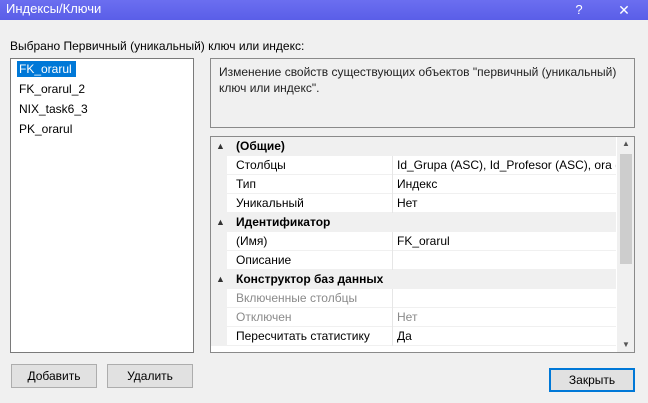  I want to click on property-row-included-columns: Включенные столбцы, so click(413, 298).